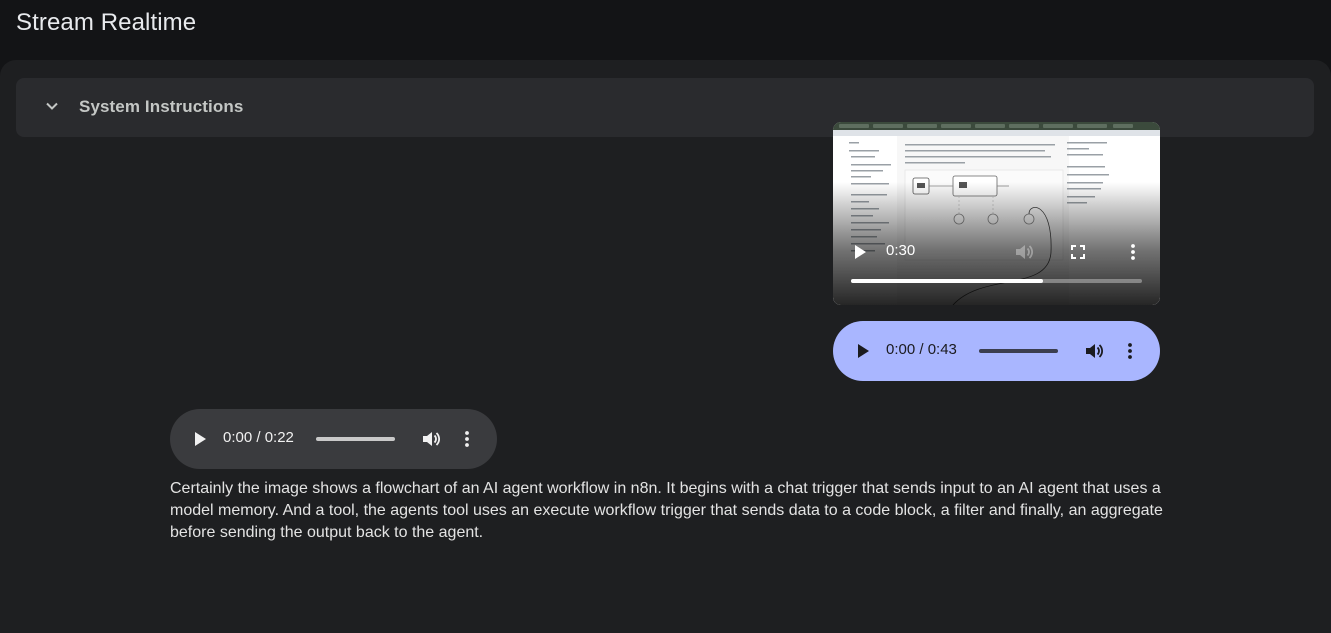 The image size is (1331, 633). Describe the element at coordinates (106, 22) in the screenshot. I see `app-title: Stream Realtime` at that location.